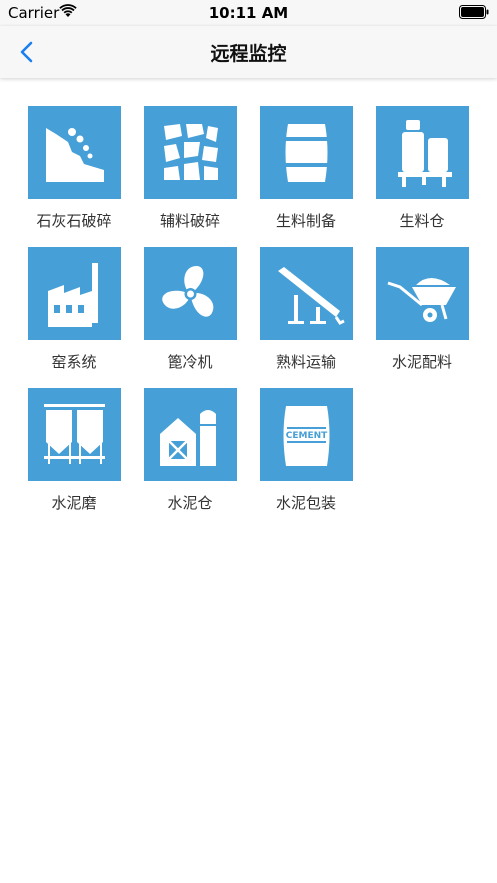 The image size is (497, 883). I want to click on tile-cement-batching: 水泥配料, so click(422, 312).